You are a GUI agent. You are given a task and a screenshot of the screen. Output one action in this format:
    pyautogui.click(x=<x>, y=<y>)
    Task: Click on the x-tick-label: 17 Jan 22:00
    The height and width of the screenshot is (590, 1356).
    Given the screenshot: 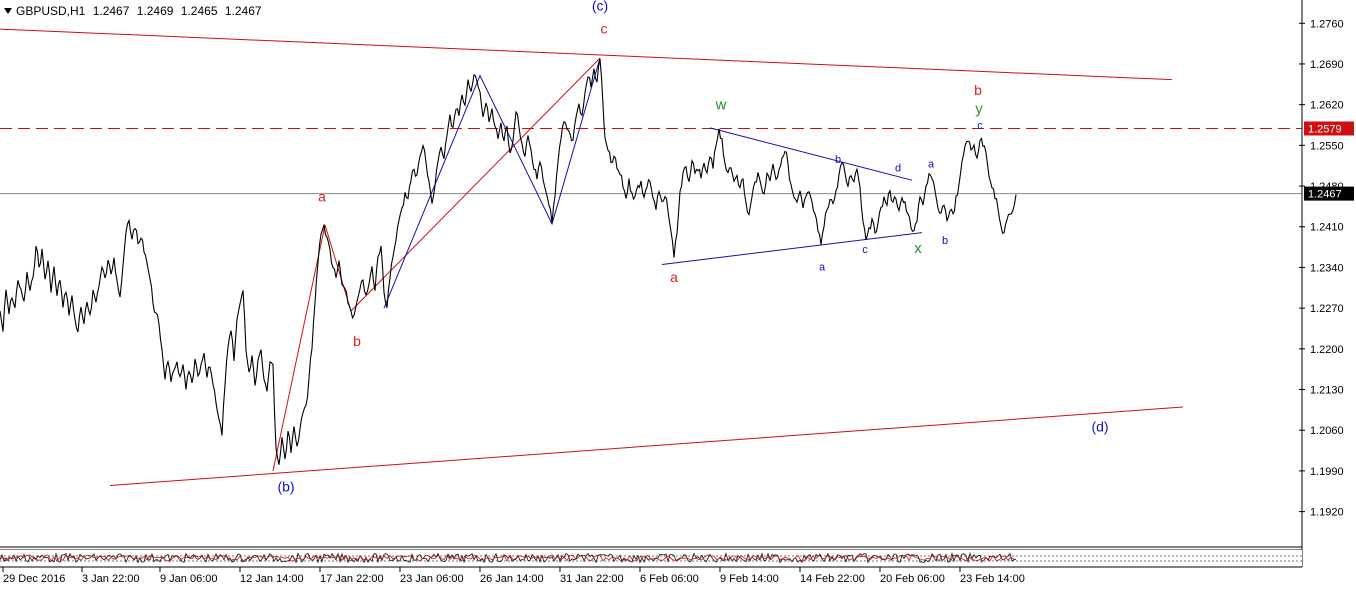 What is the action you would take?
    pyautogui.click(x=352, y=579)
    